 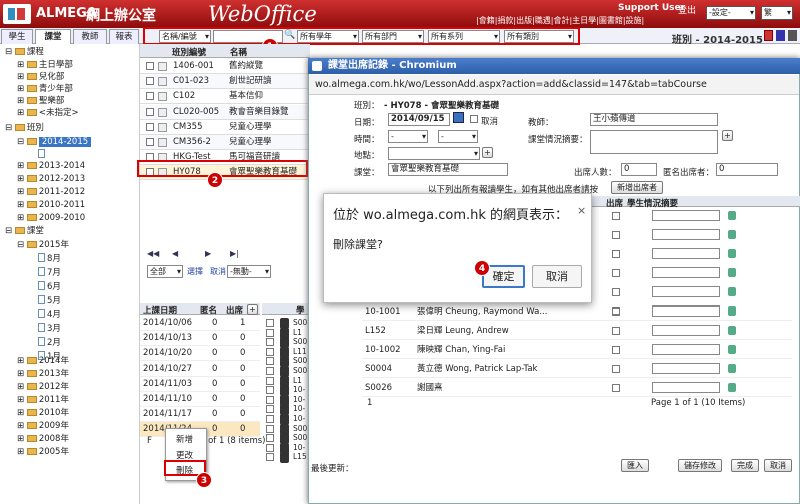 What do you see at coordinates (654, 119) in the screenshot?
I see `teacher-input: 王小蘋傳道` at bounding box center [654, 119].